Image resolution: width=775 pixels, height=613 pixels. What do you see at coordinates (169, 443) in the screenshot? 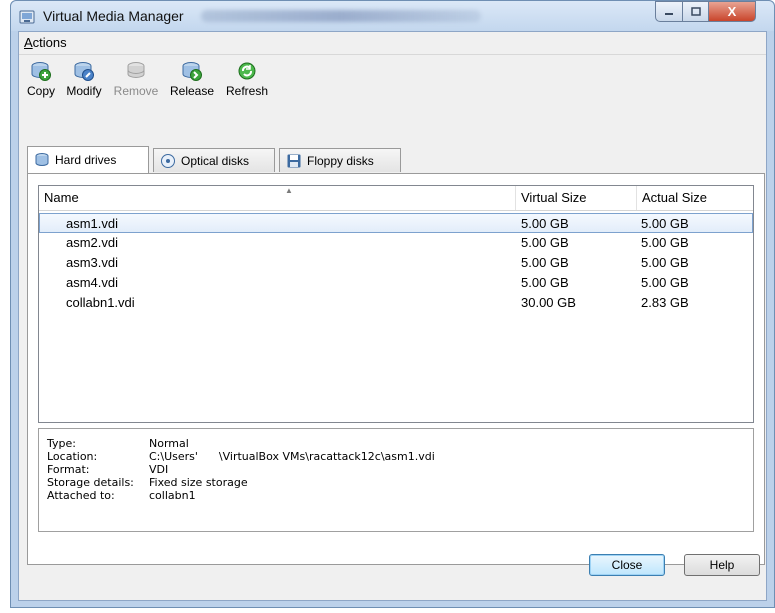
I see `detail-value: Normal` at bounding box center [169, 443].